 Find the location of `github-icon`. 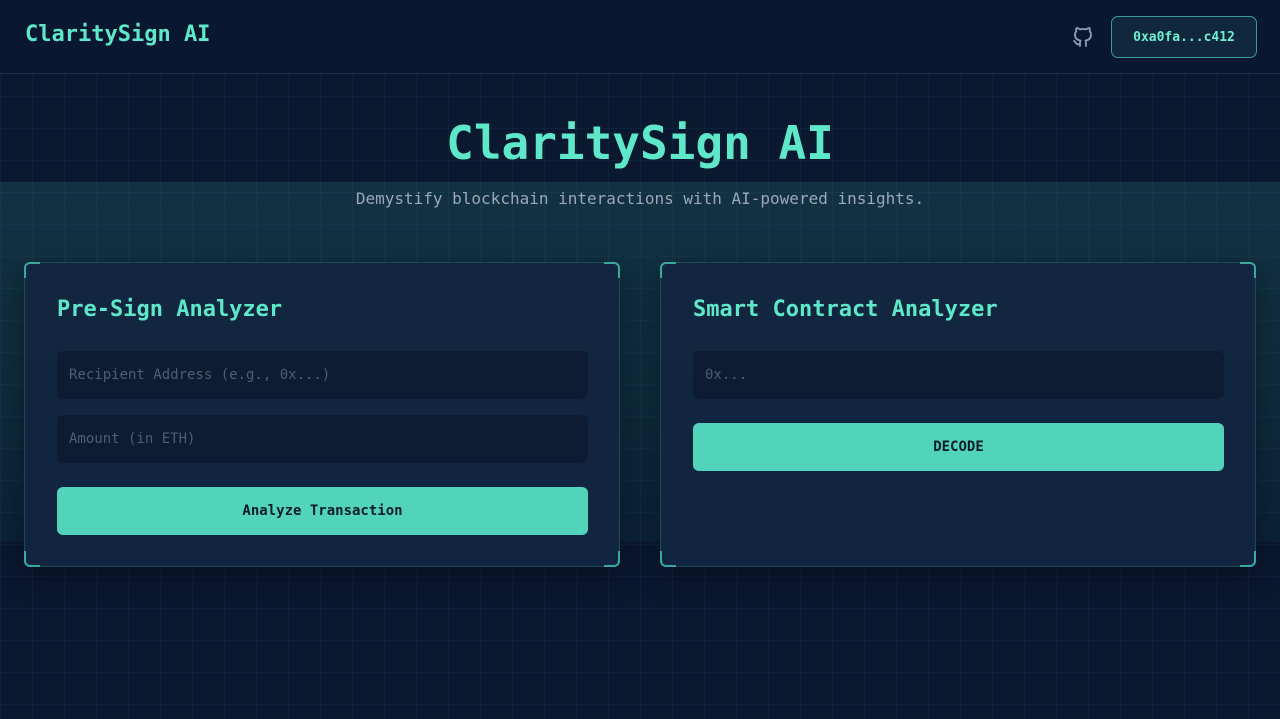

github-icon is located at coordinates (1083, 37).